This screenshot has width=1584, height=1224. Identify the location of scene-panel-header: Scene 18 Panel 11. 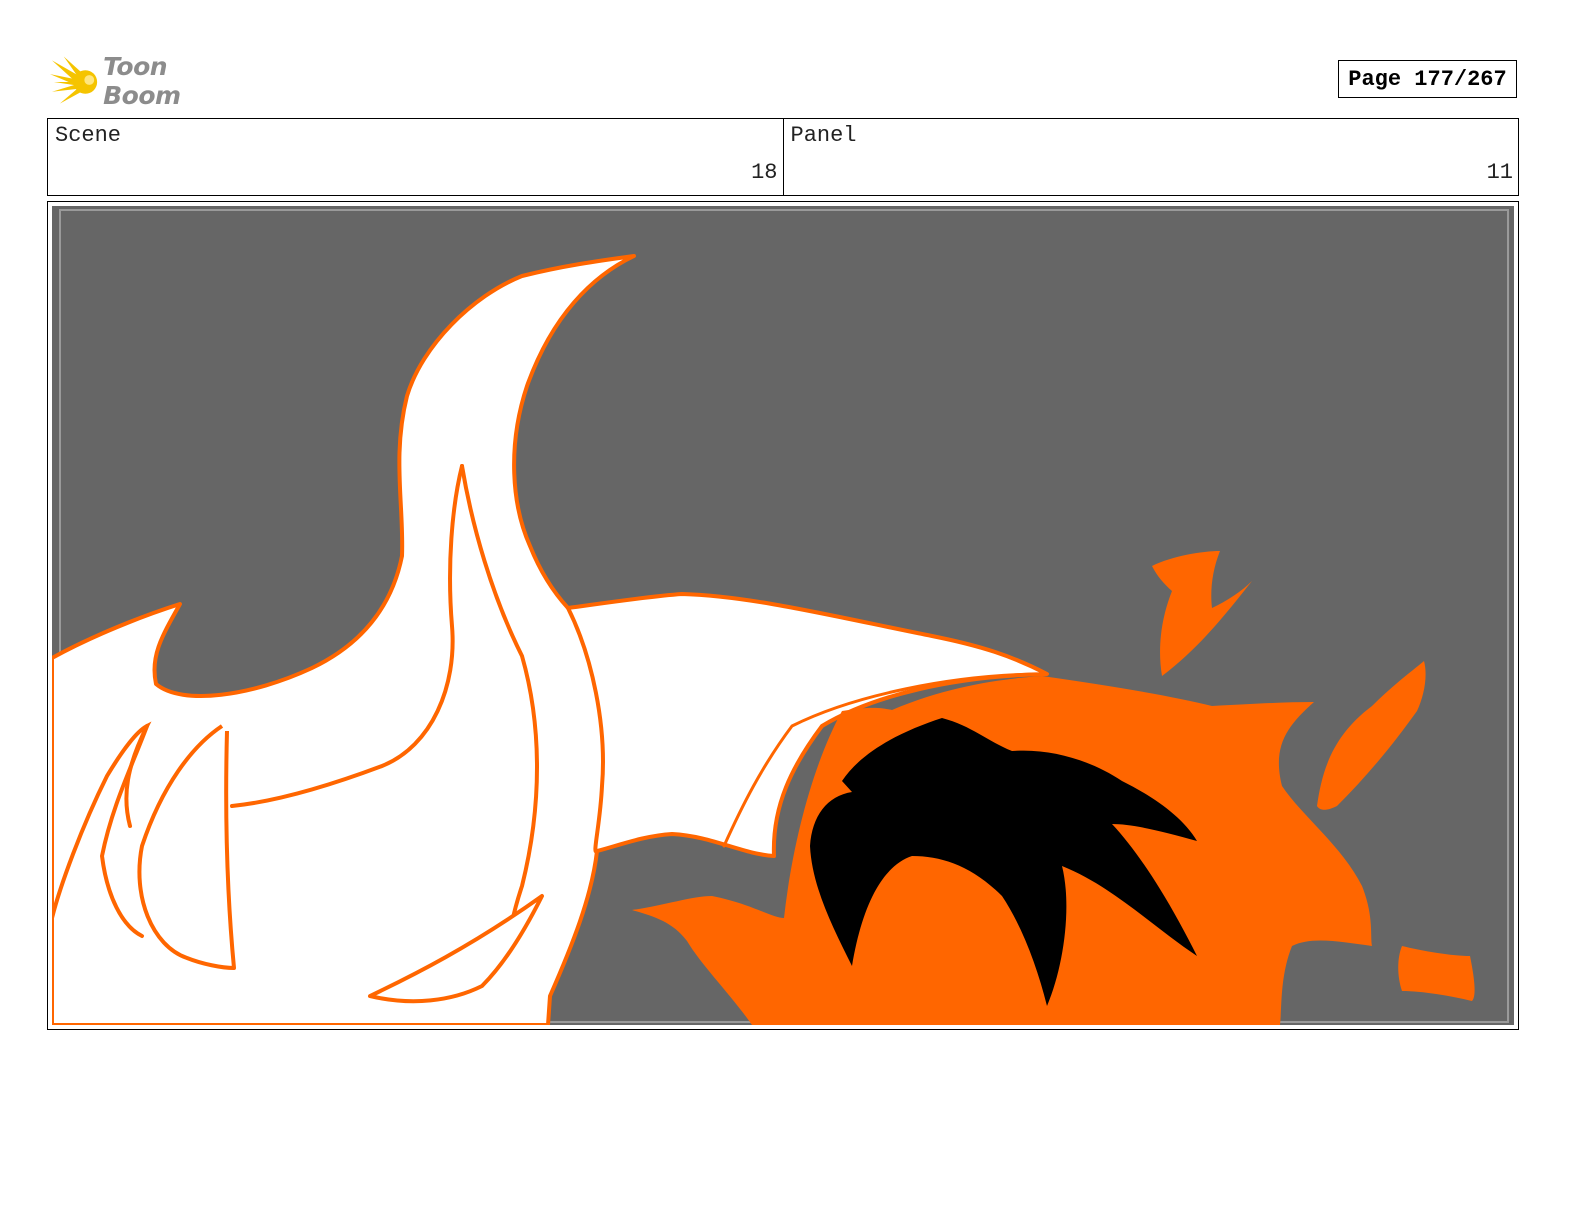
(783, 157).